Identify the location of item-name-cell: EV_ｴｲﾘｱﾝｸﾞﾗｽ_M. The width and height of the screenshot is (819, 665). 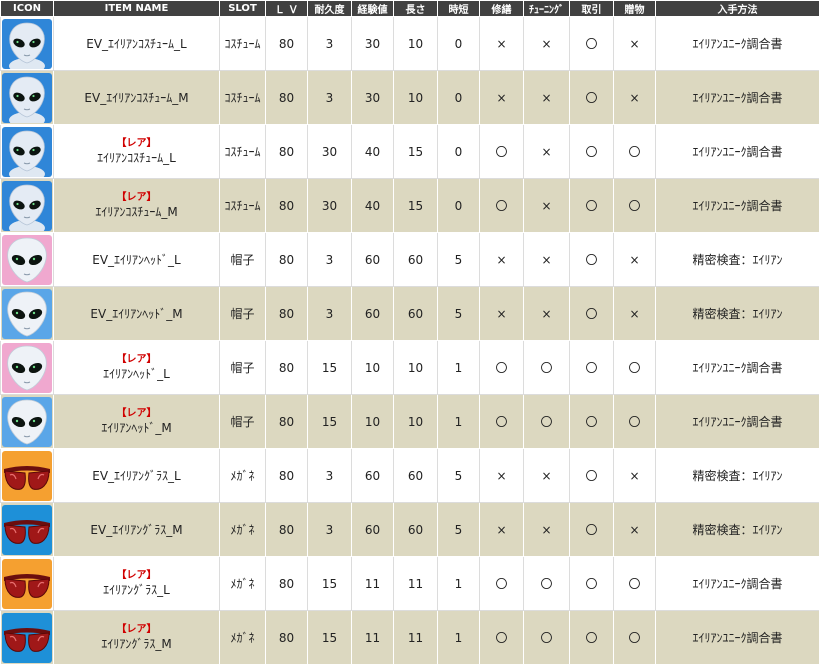
(137, 530).